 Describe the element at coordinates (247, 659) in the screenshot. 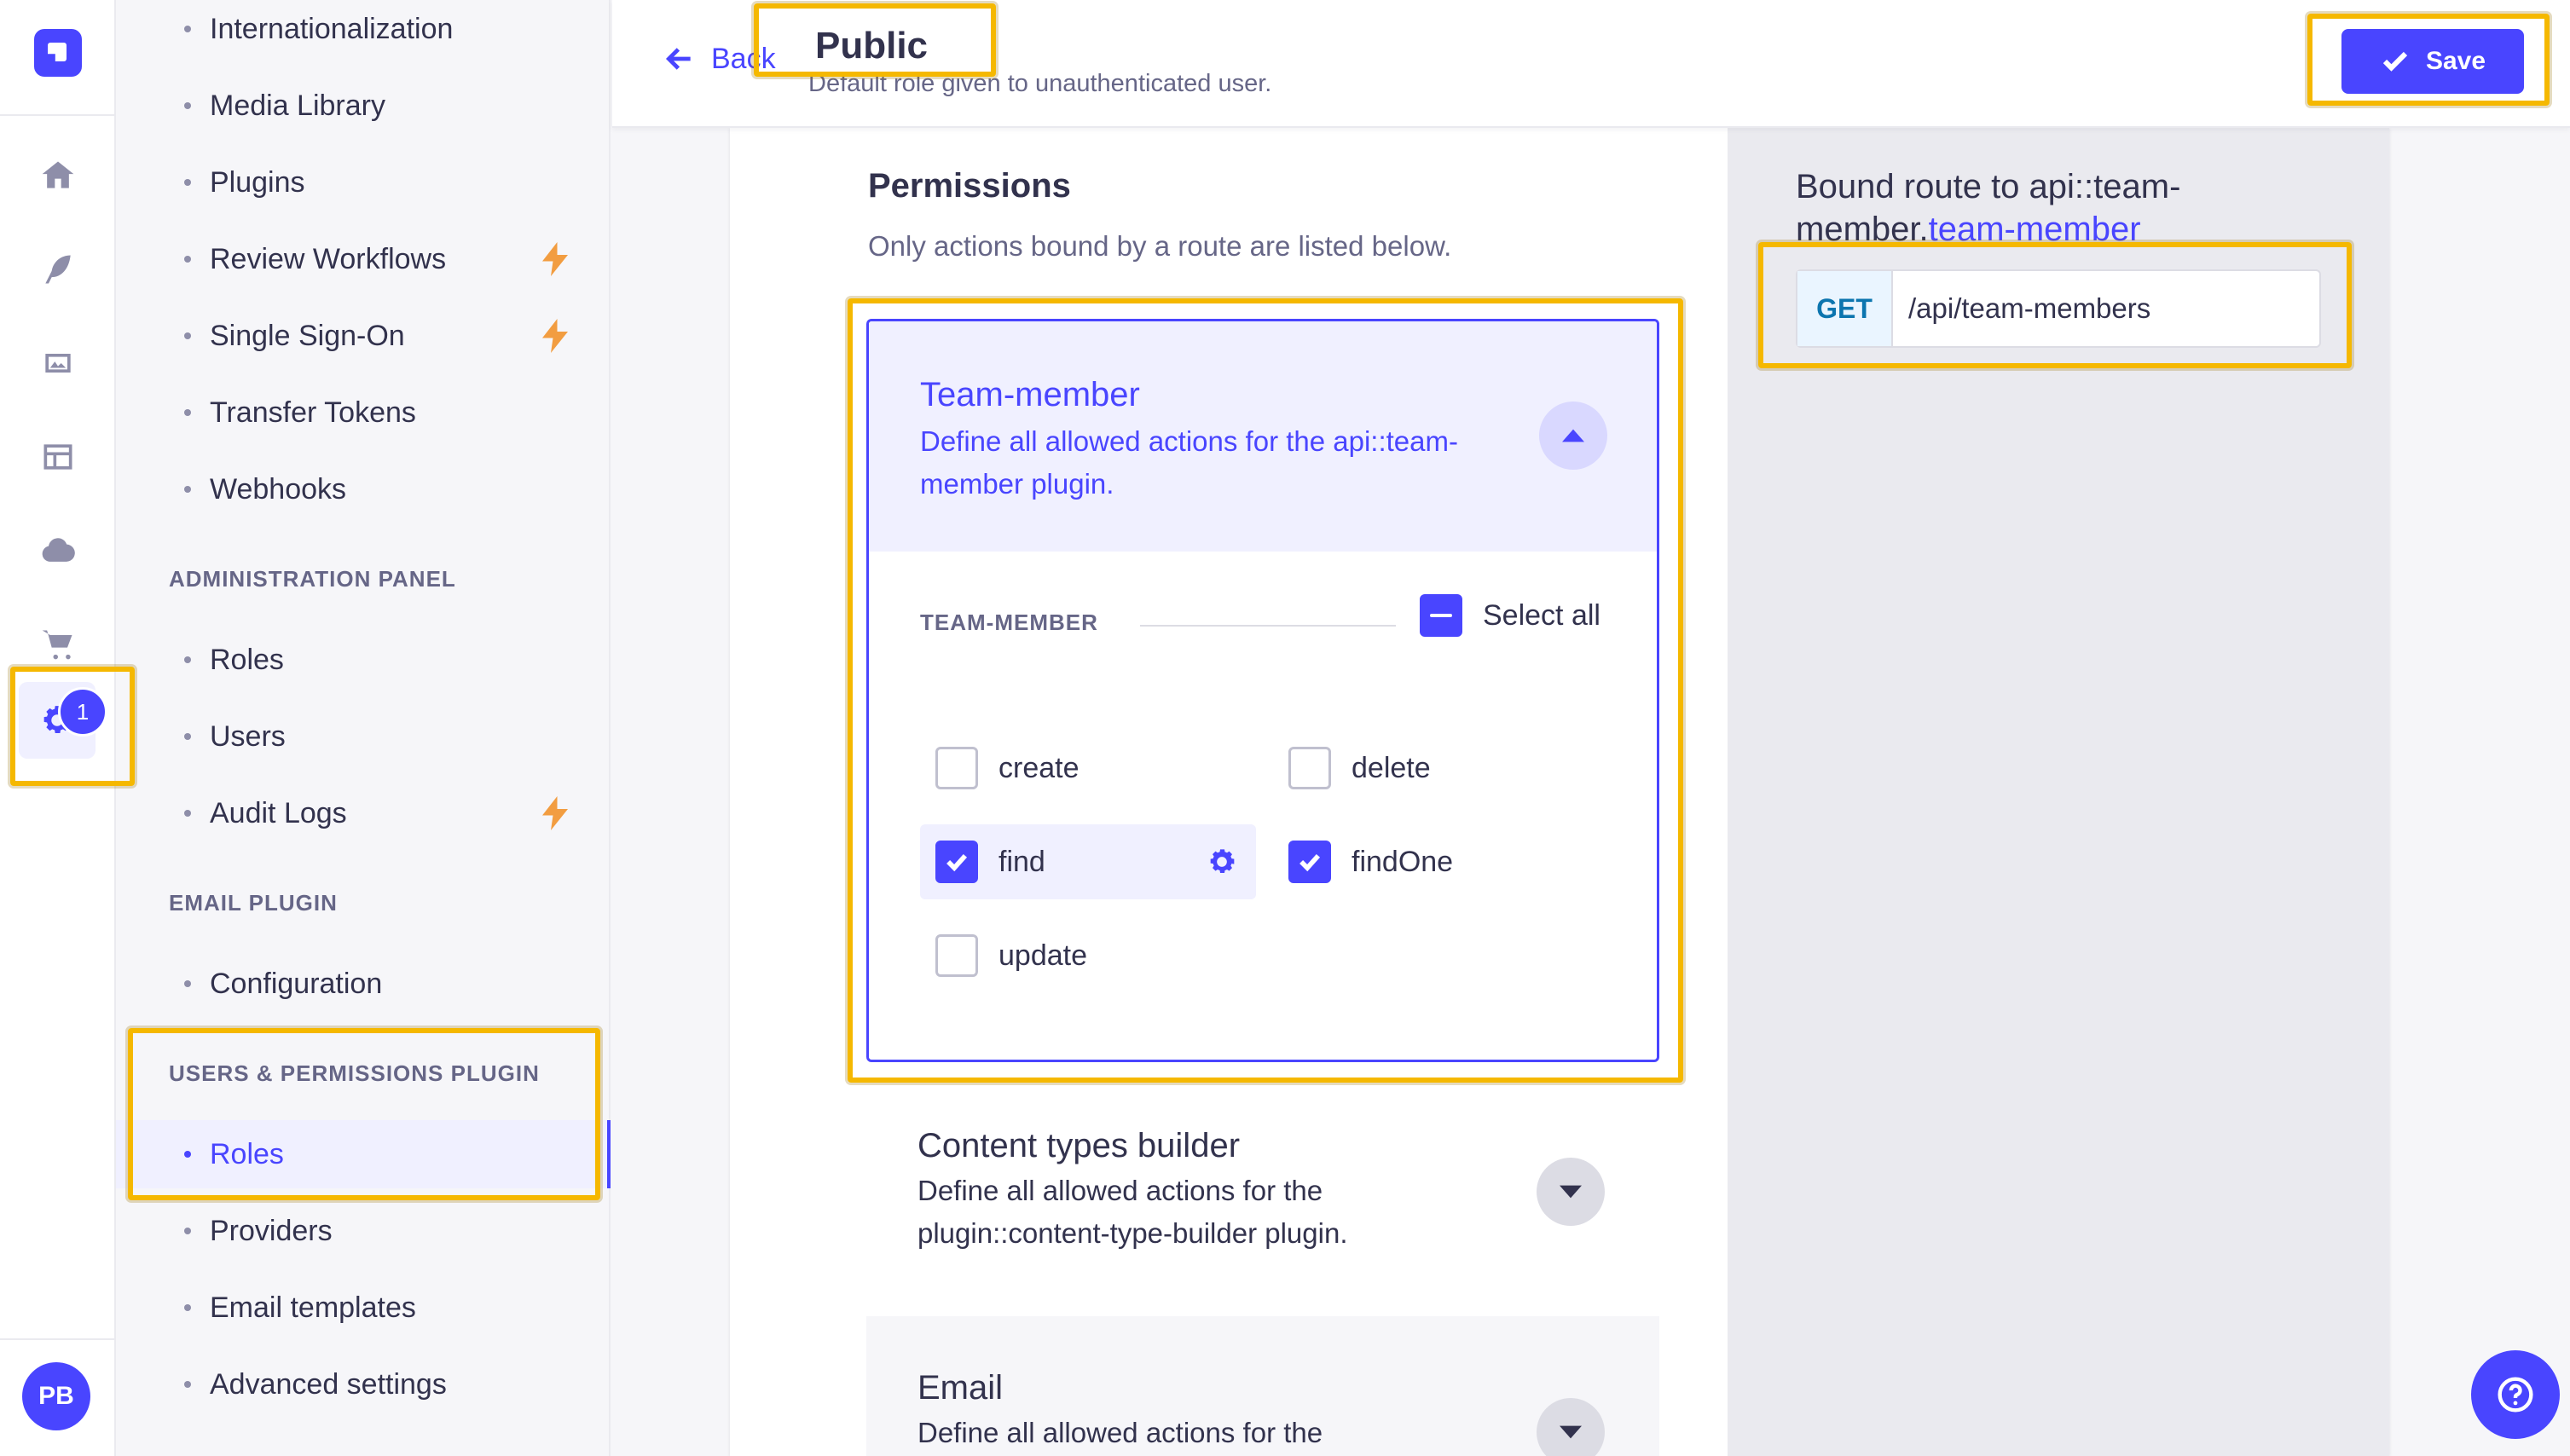

I see `subnav-item-label: Roles` at that location.